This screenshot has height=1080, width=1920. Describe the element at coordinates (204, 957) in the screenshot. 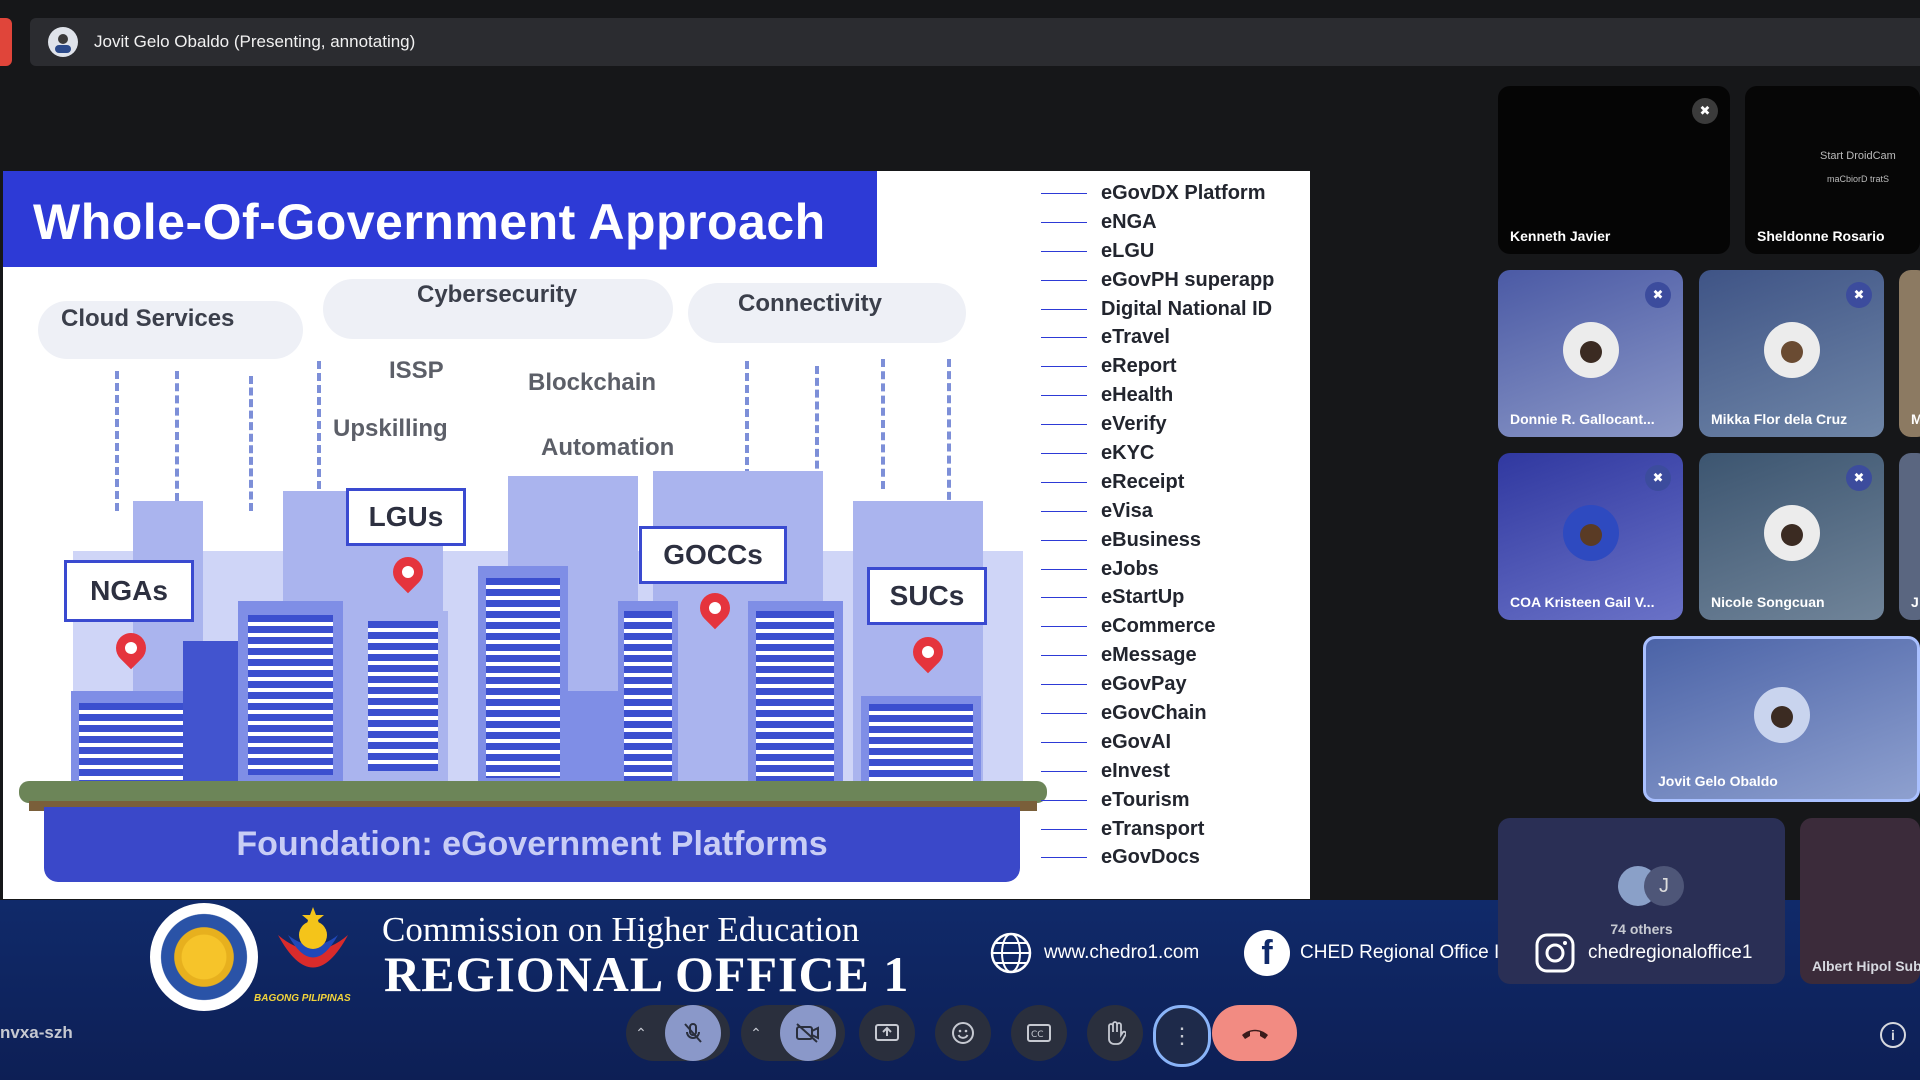

I see `ched-seal-logo` at that location.